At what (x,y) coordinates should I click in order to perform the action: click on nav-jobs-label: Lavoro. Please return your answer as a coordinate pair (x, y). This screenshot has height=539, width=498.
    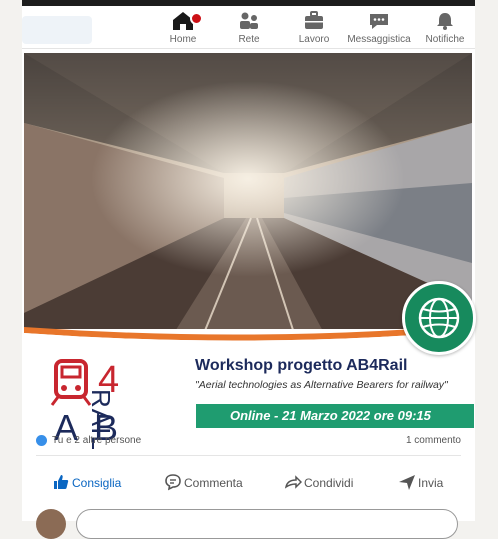
    Looking at the image, I should click on (314, 39).